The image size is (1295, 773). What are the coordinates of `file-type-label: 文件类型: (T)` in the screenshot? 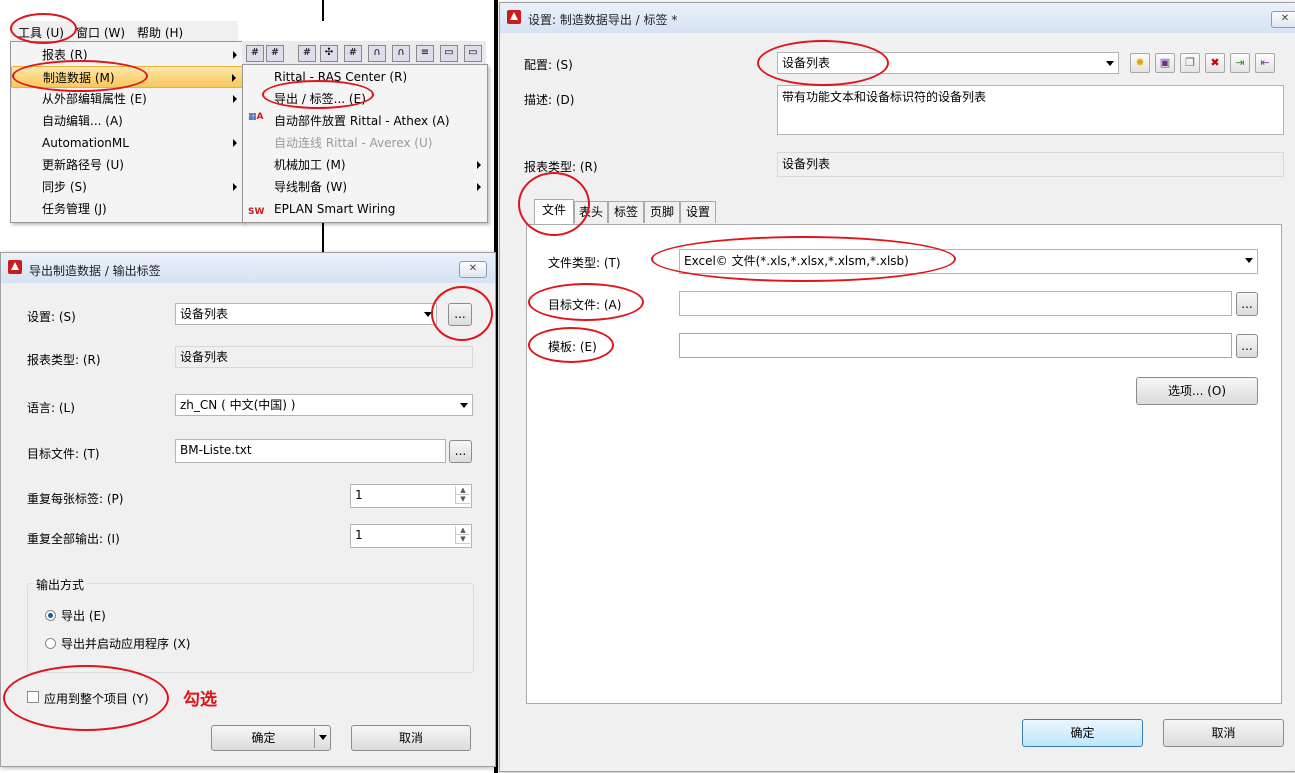 It's located at (584, 263).